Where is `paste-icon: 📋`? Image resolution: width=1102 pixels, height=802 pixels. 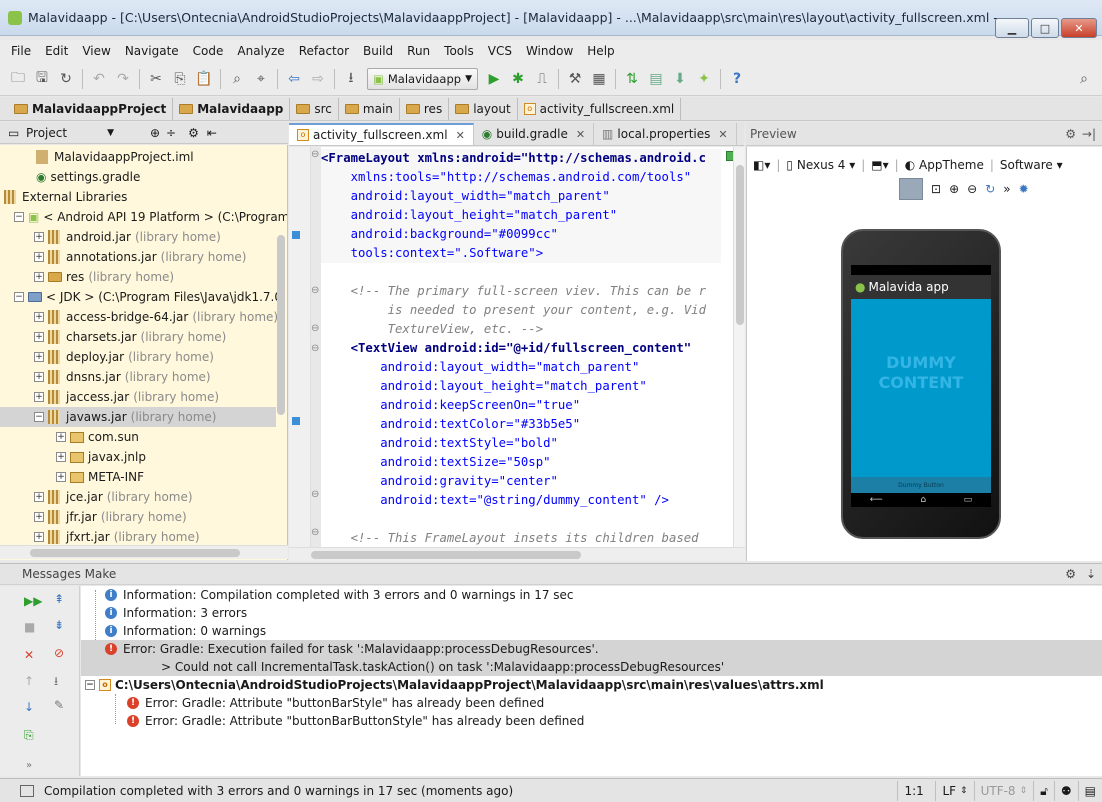 paste-icon: 📋 is located at coordinates (204, 79).